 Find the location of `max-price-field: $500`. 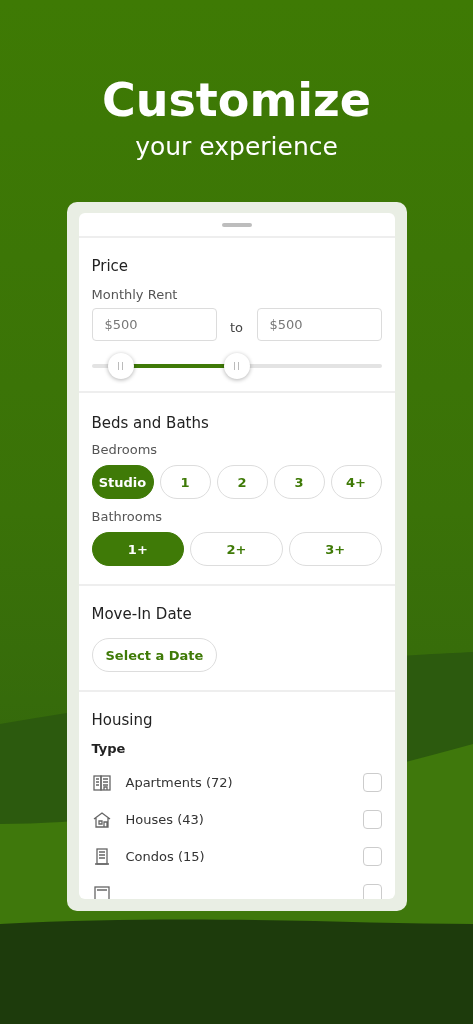

max-price-field: $500 is located at coordinates (319, 324).